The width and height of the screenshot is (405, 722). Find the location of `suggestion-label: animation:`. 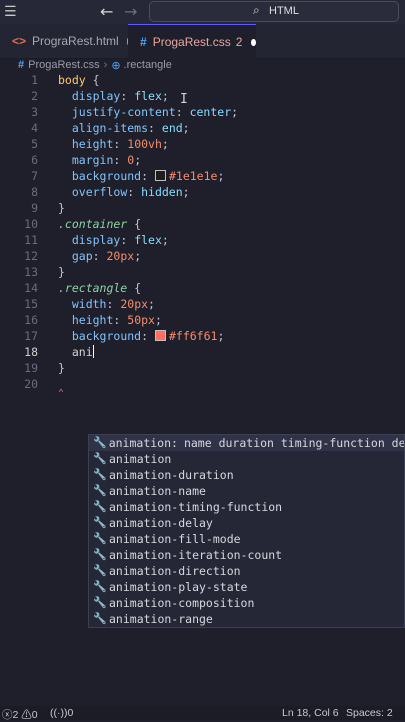

suggestion-label: animation: is located at coordinates (143, 443).